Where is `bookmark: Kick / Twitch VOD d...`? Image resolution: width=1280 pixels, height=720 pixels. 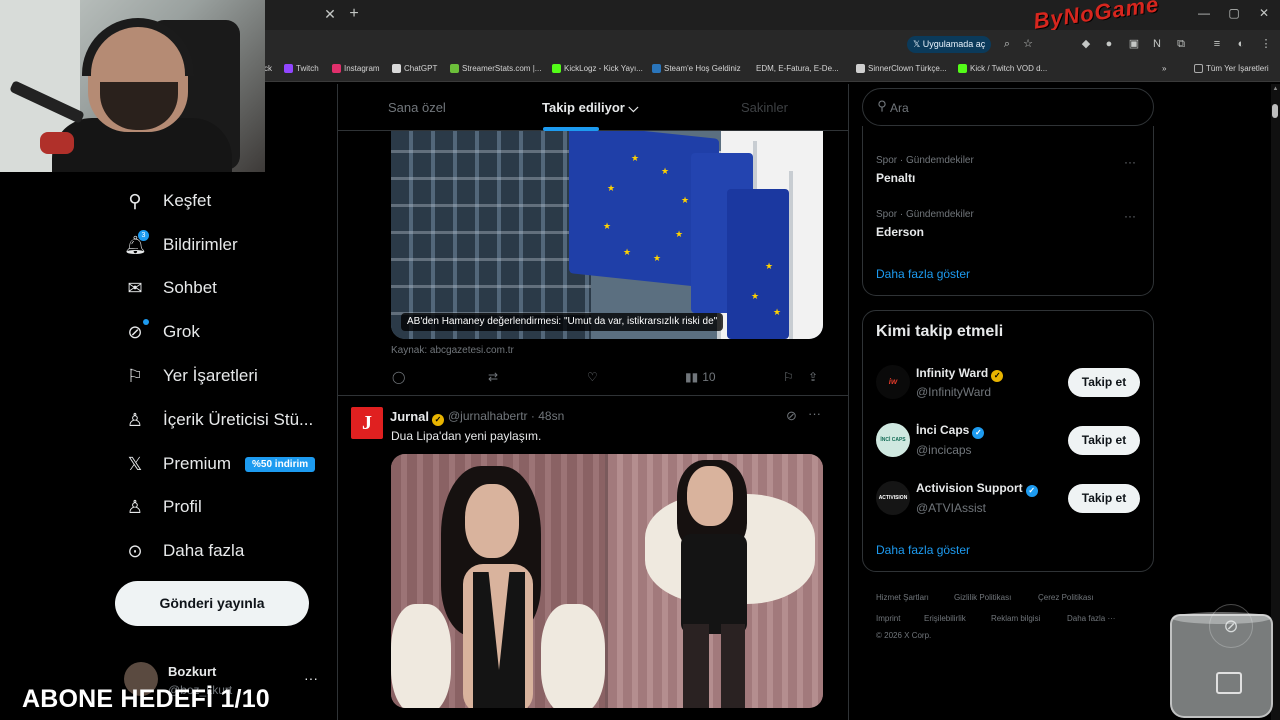 bookmark: Kick / Twitch VOD d... is located at coordinates (1002, 68).